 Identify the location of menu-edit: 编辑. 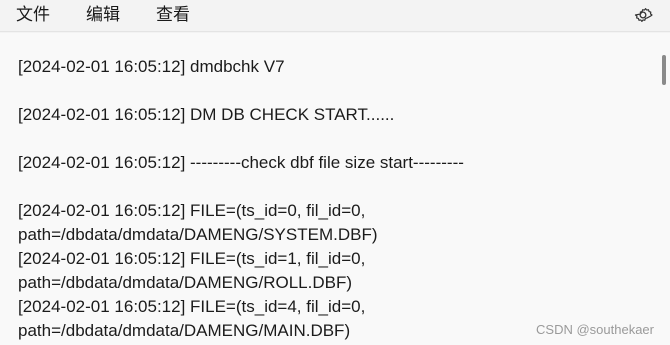
(103, 15).